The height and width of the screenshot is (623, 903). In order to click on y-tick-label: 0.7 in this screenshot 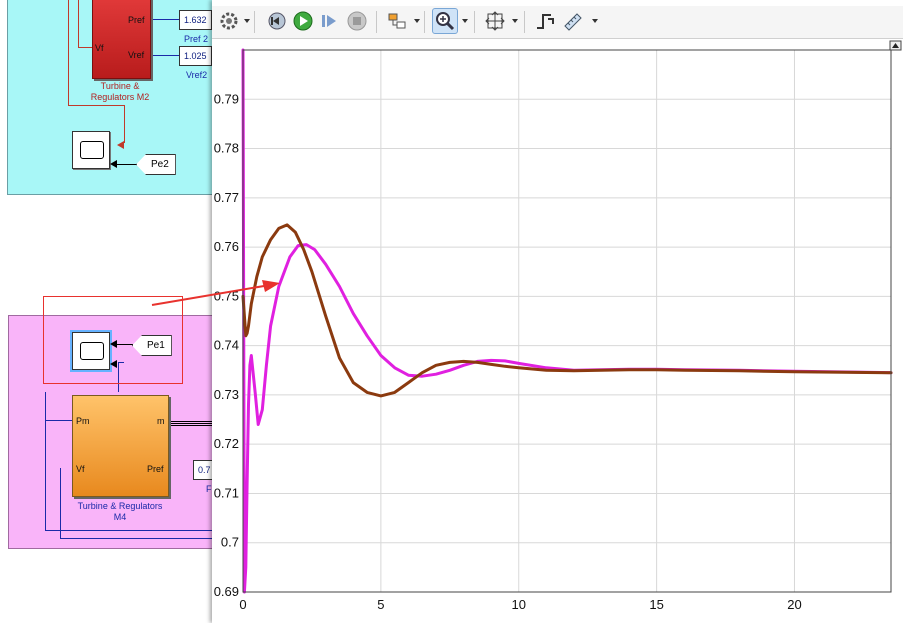, I will do `click(230, 542)`.